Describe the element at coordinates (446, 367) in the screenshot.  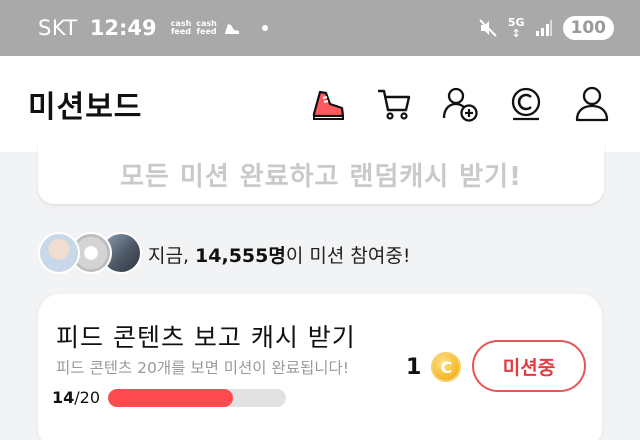
I see `coin-icon: C` at that location.